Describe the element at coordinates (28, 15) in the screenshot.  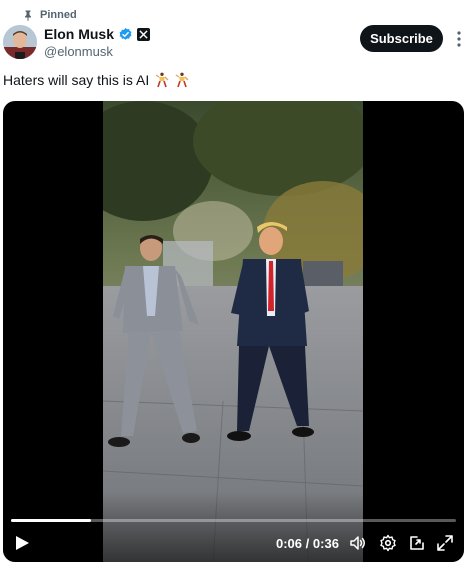
I see `pin-icon` at that location.